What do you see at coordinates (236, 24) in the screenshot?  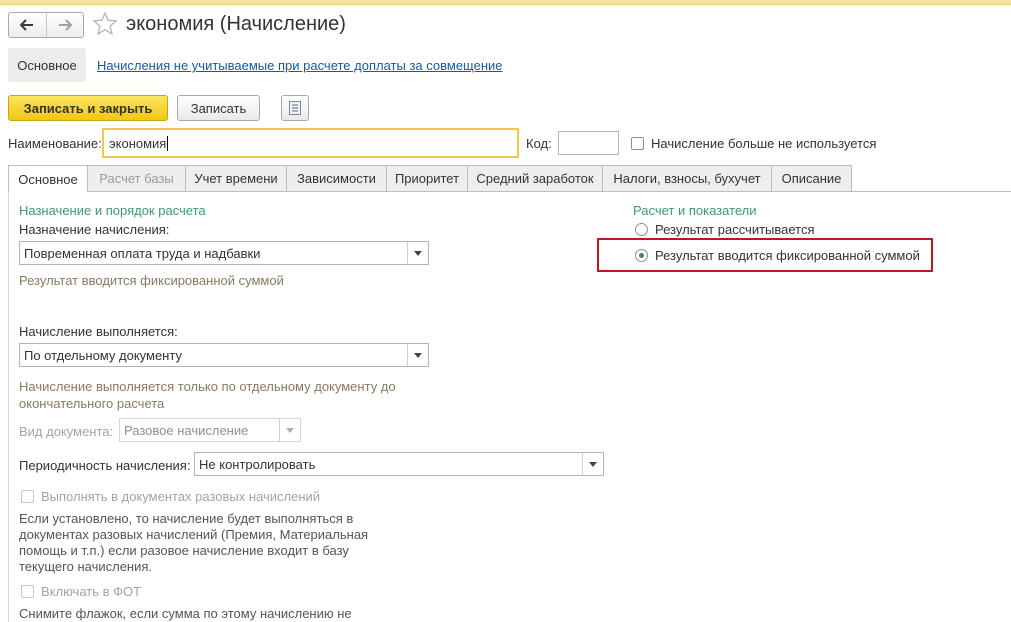 I see `page-title: экономия (Начисление)` at bounding box center [236, 24].